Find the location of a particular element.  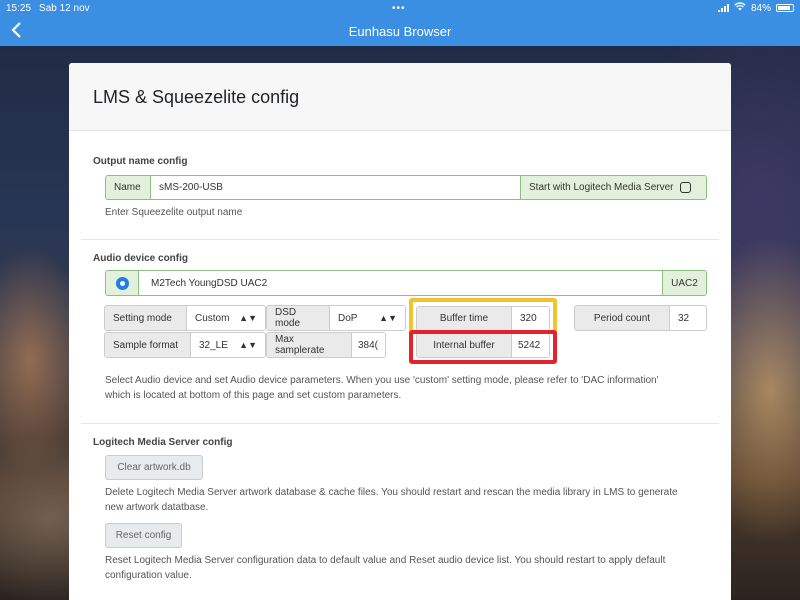

setting-mode-label: Setting mode is located at coordinates (145, 318).